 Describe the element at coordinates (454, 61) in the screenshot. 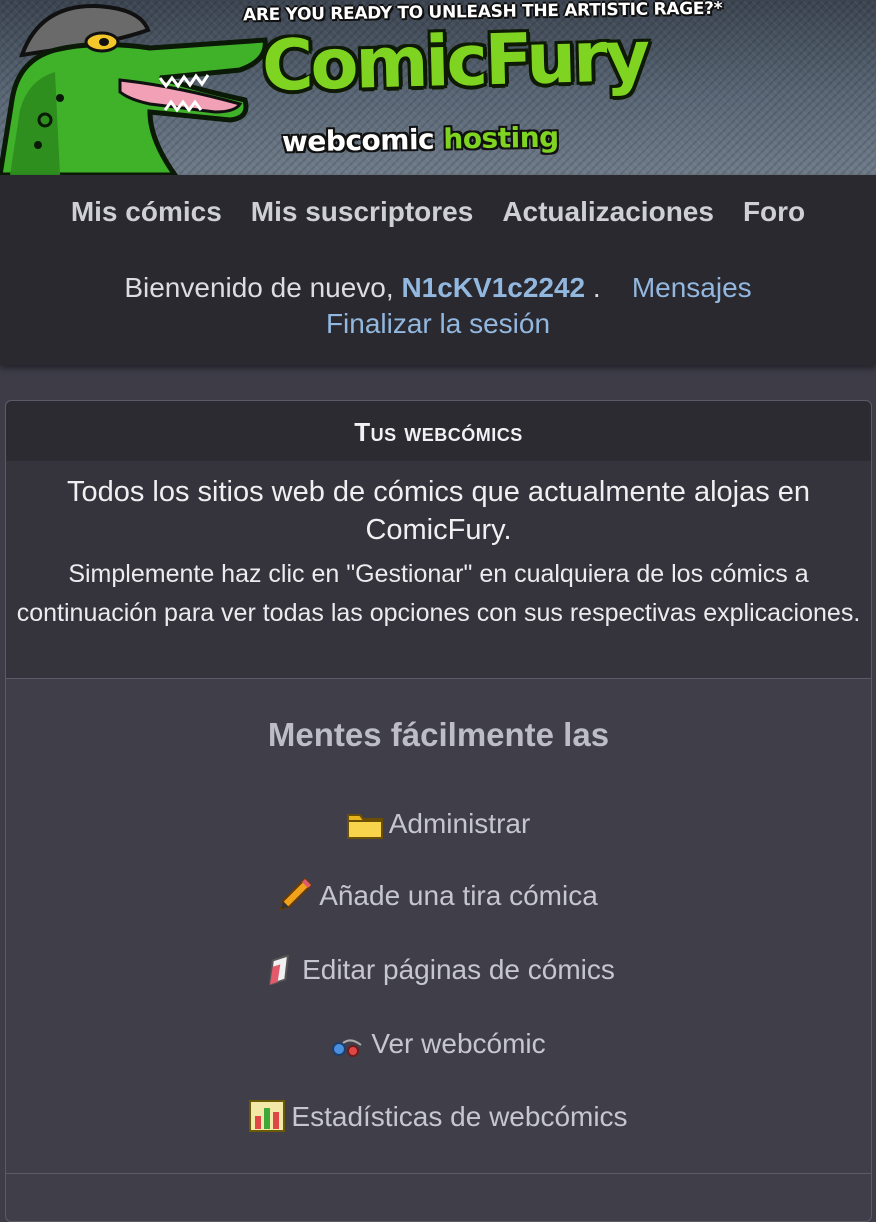

I see `site-logo: ComicFury` at that location.